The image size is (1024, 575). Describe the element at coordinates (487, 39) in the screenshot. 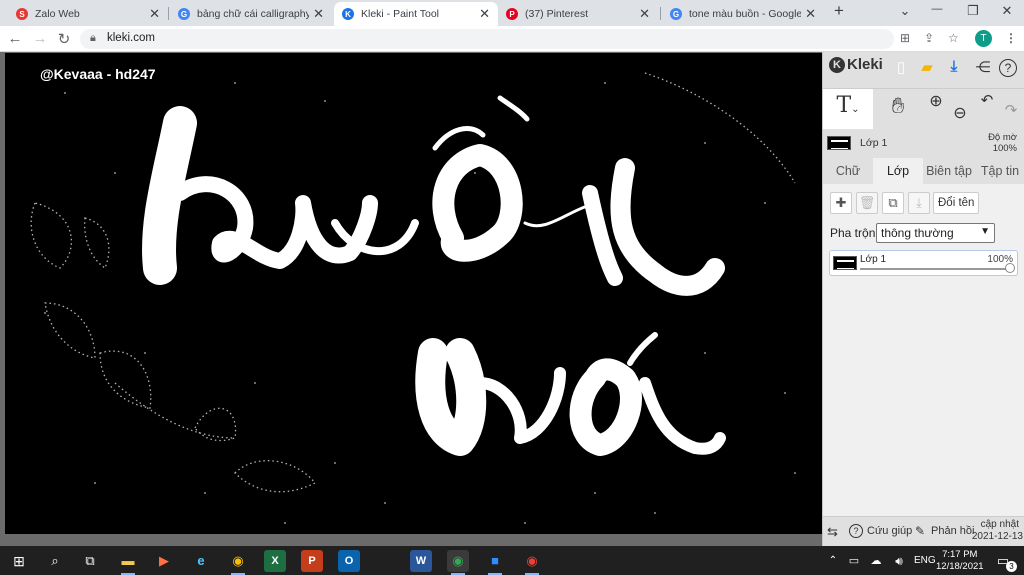

I see `url-bar: 🔒︎ kleki.com` at that location.